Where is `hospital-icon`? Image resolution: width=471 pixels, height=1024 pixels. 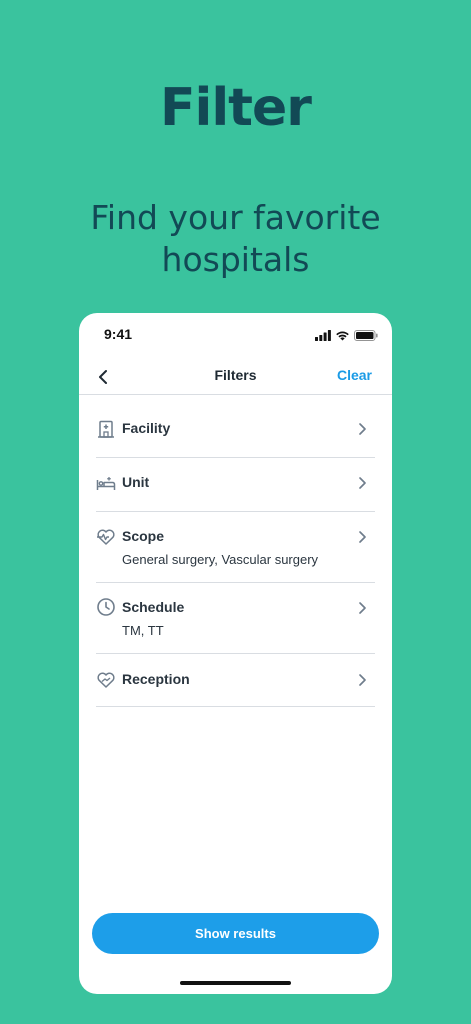 hospital-icon is located at coordinates (106, 429).